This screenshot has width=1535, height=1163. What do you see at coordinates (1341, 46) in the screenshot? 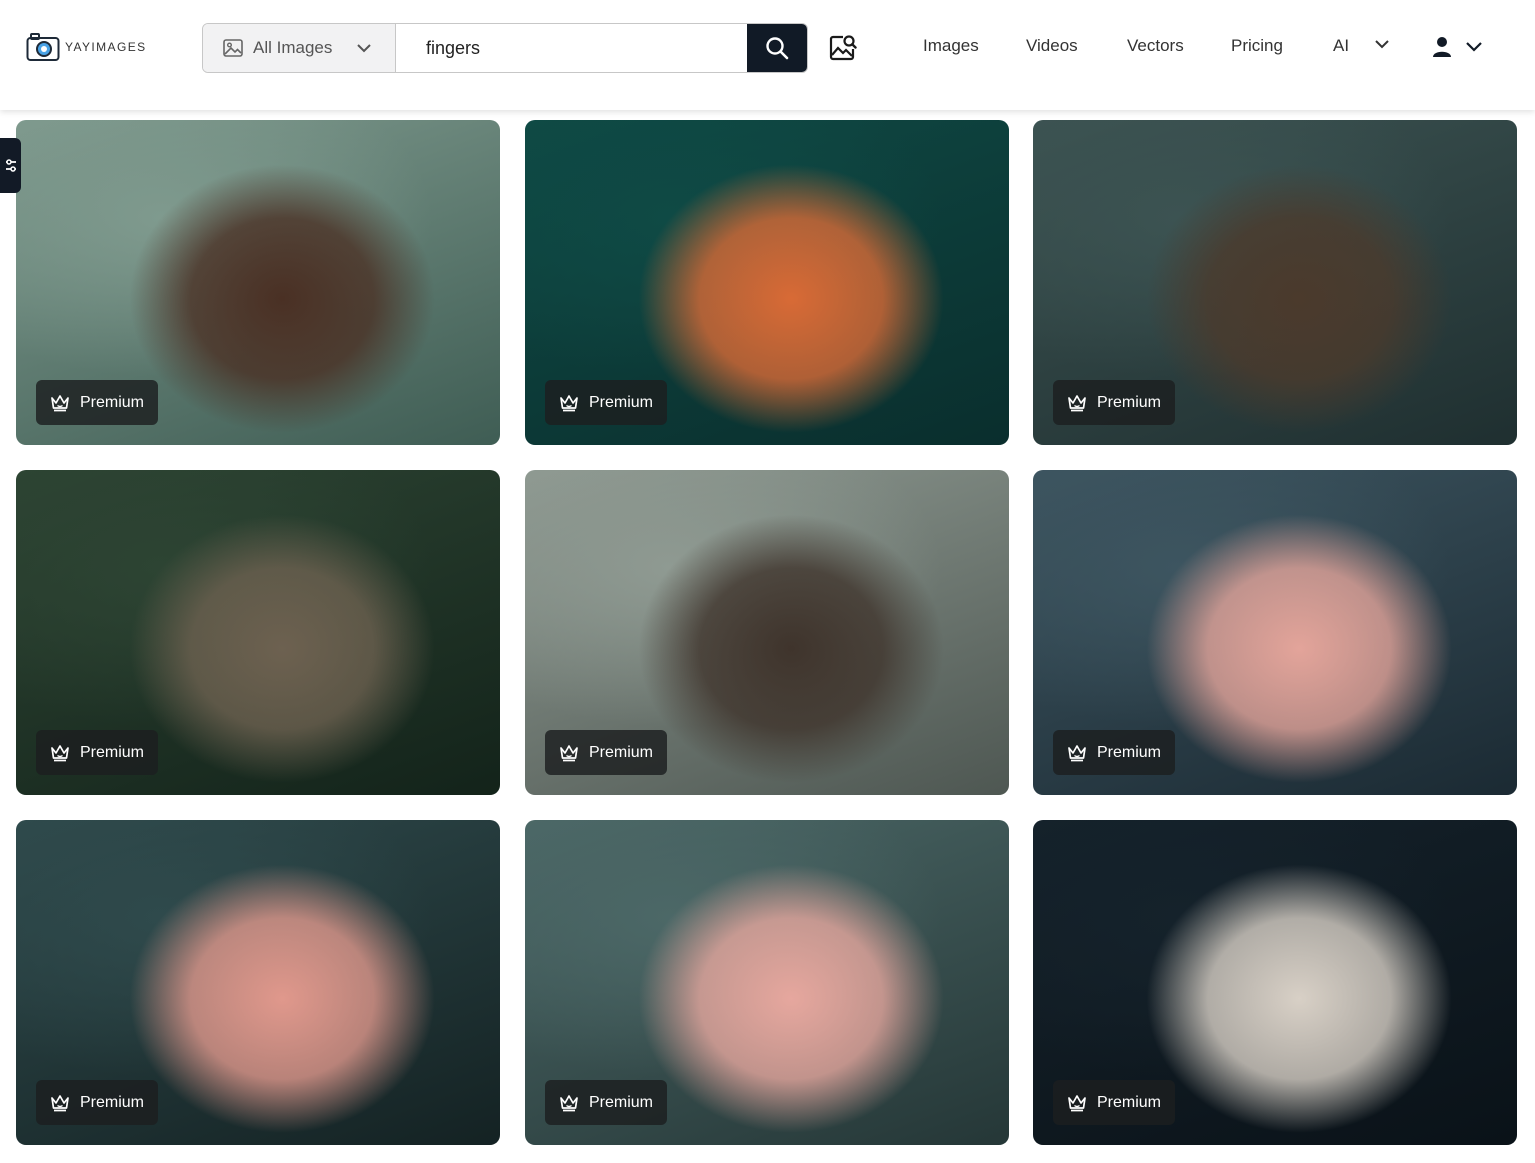
I see `nav-ai: AI` at bounding box center [1341, 46].